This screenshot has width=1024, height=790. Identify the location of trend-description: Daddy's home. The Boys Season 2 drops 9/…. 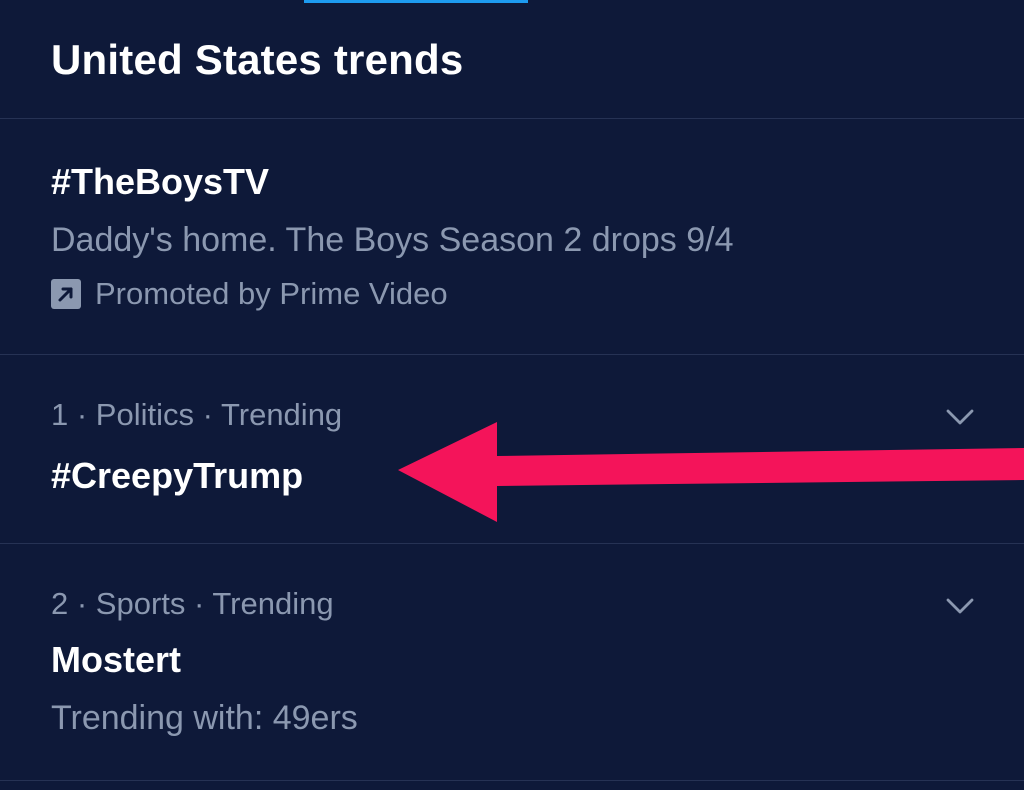
(392, 240).